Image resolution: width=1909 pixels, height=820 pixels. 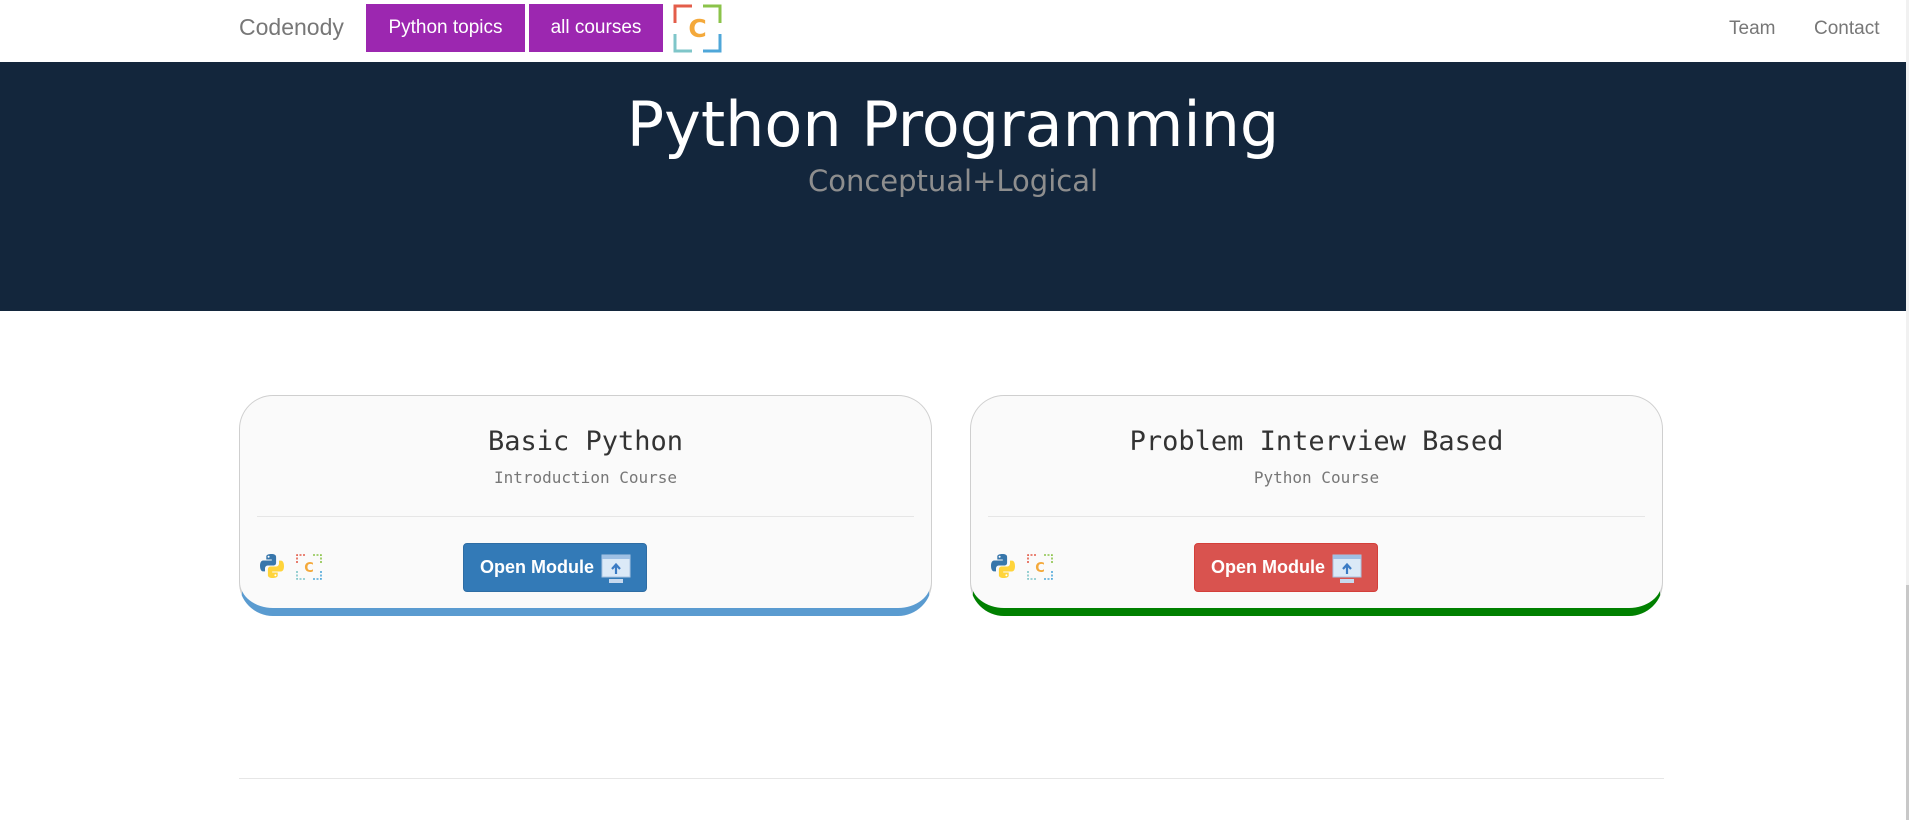 I want to click on team-link: Team, so click(x=1752, y=29).